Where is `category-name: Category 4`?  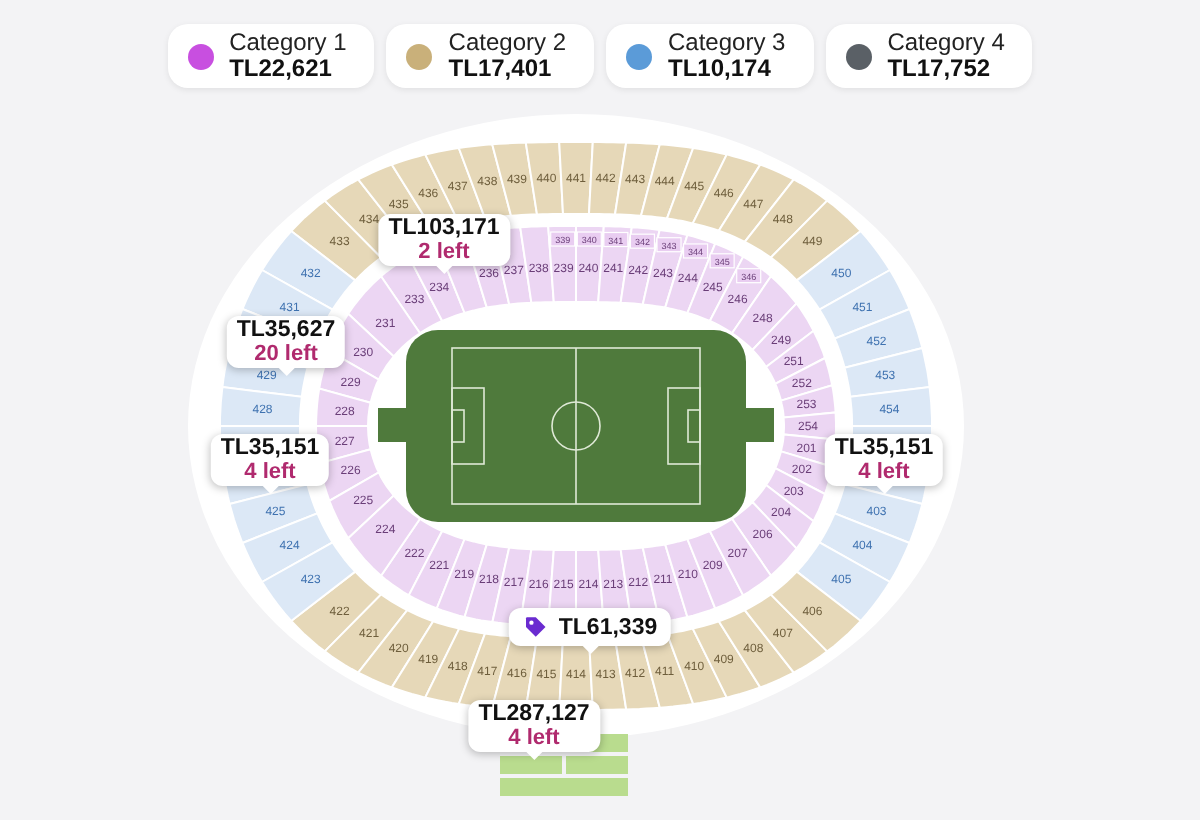 category-name: Category 4 is located at coordinates (946, 43).